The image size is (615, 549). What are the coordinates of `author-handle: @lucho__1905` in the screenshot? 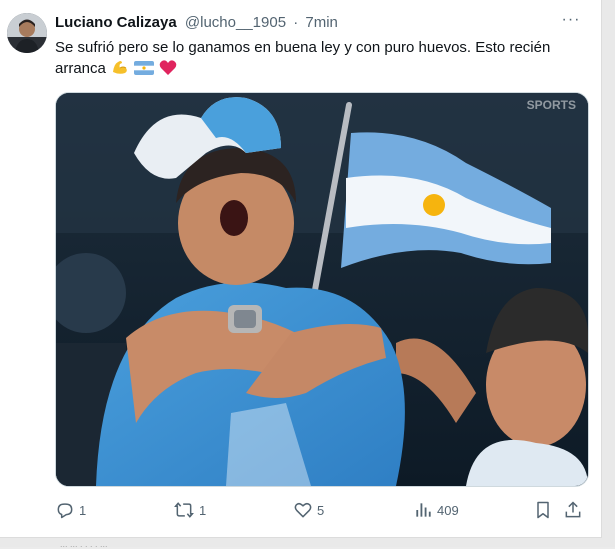 It's located at (235, 22).